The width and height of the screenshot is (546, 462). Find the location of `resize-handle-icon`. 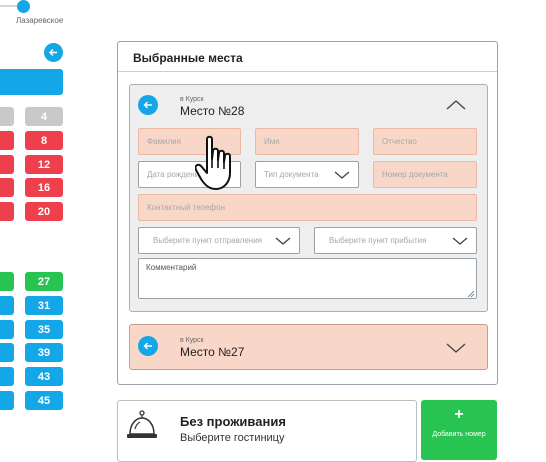

resize-handle-icon is located at coordinates (471, 294).